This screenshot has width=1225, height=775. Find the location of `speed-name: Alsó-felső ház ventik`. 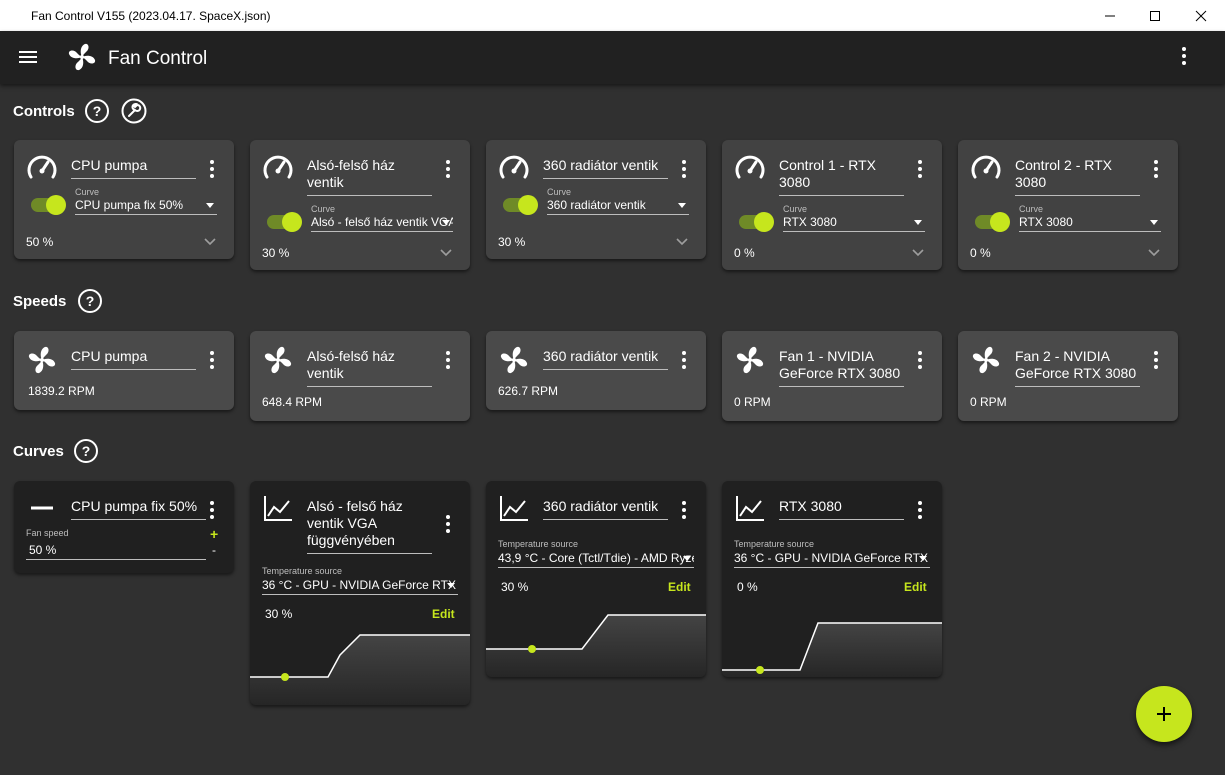

speed-name: Alsó-felső ház ventik is located at coordinates (369, 367).